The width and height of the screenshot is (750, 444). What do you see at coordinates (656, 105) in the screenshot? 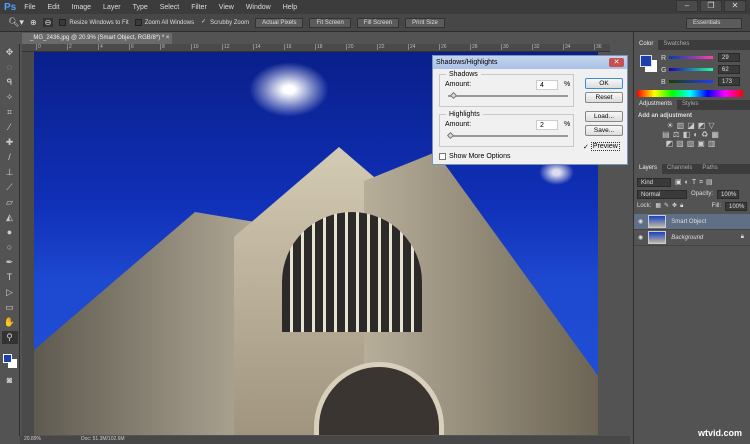
I see `tab-adjustments: Adjustments` at bounding box center [656, 105].